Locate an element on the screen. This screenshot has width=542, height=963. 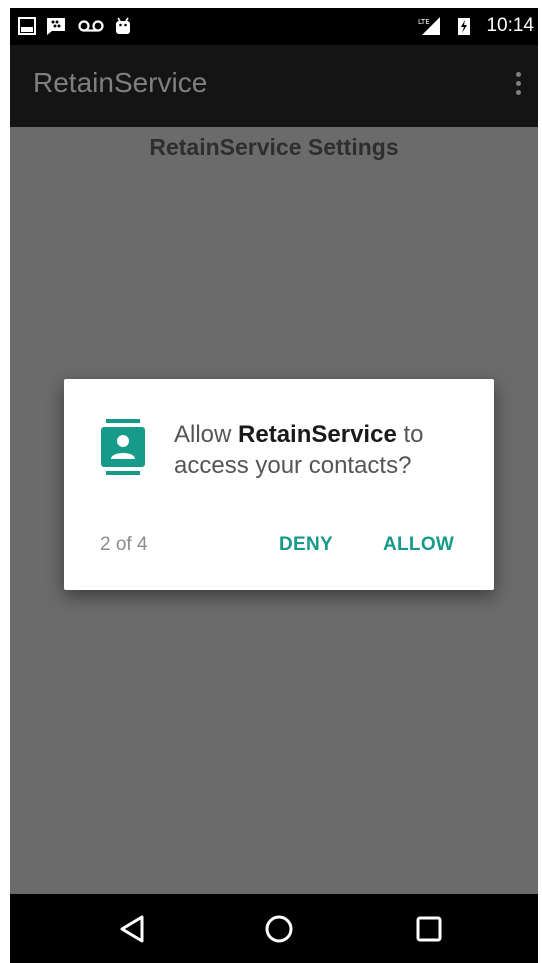
allow-button: ALLOW is located at coordinates (418, 545).